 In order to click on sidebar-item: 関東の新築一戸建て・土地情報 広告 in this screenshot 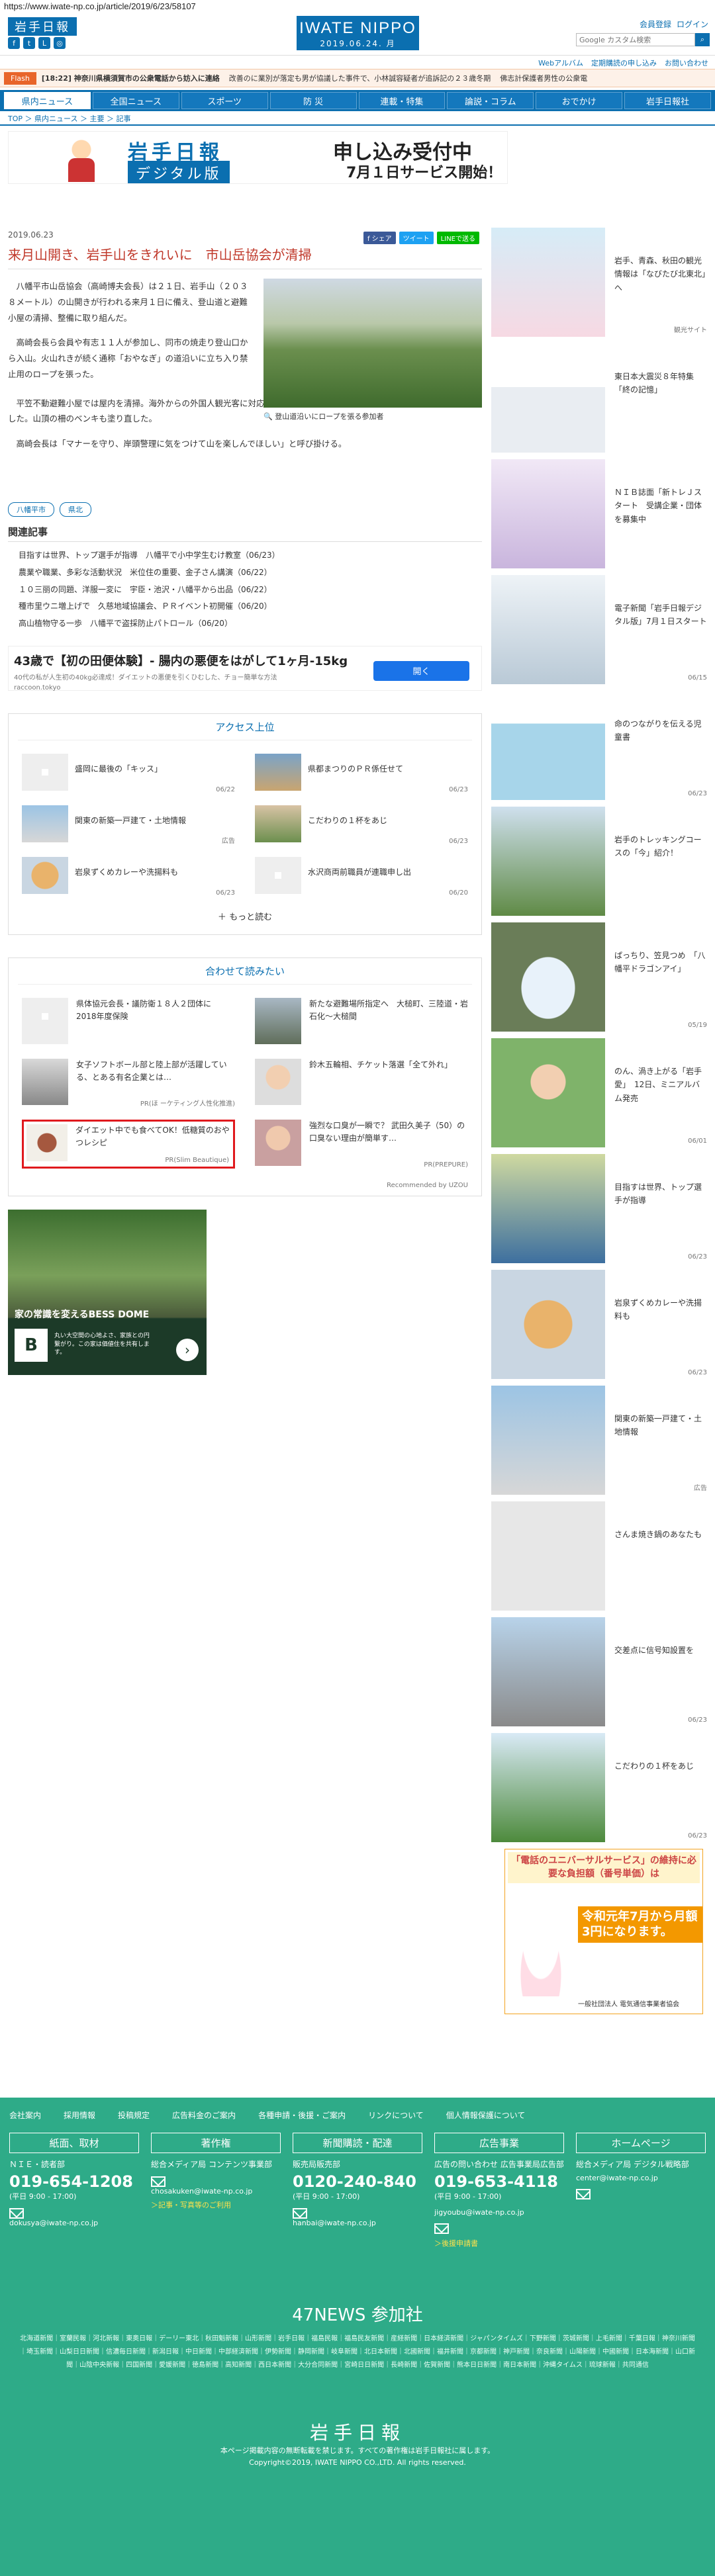, I will do `click(599, 1440)`.